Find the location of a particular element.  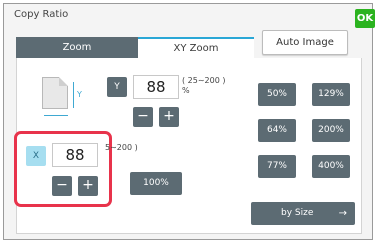

y-unit: % is located at coordinates (186, 90).